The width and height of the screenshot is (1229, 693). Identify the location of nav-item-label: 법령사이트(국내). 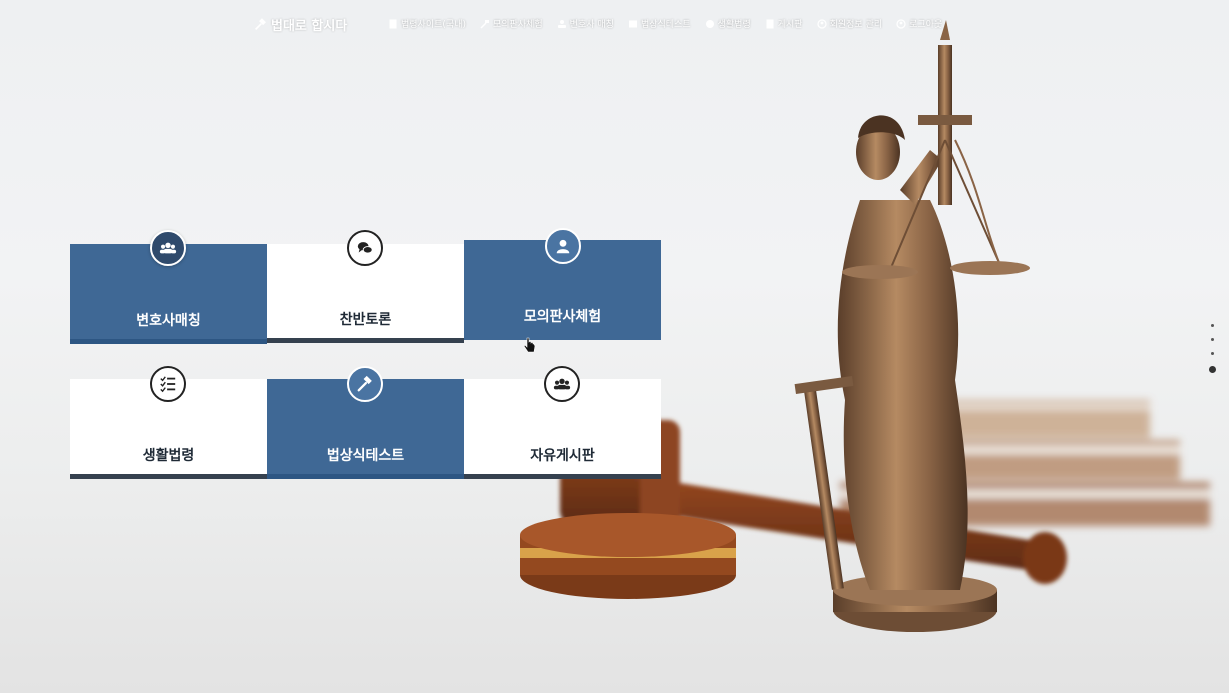
(433, 25).